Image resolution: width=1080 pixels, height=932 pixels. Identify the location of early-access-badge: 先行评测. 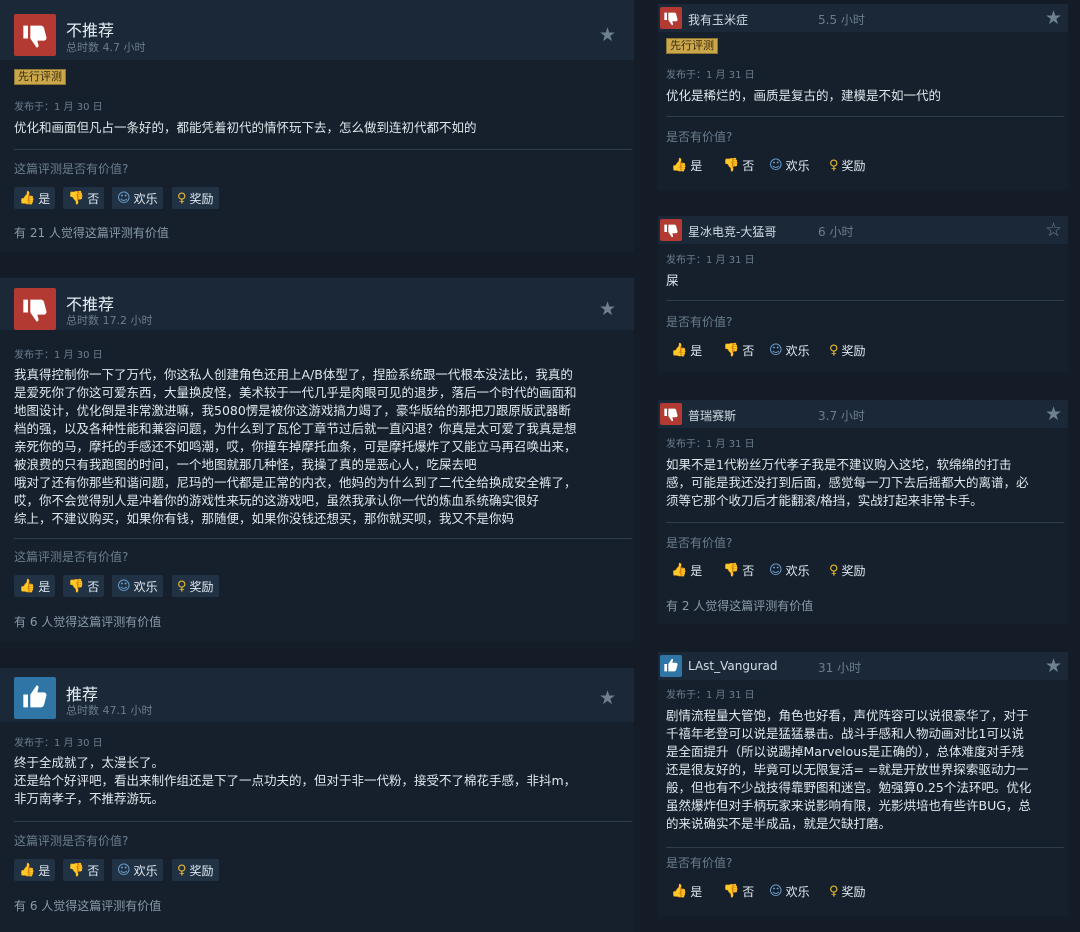
(40, 77).